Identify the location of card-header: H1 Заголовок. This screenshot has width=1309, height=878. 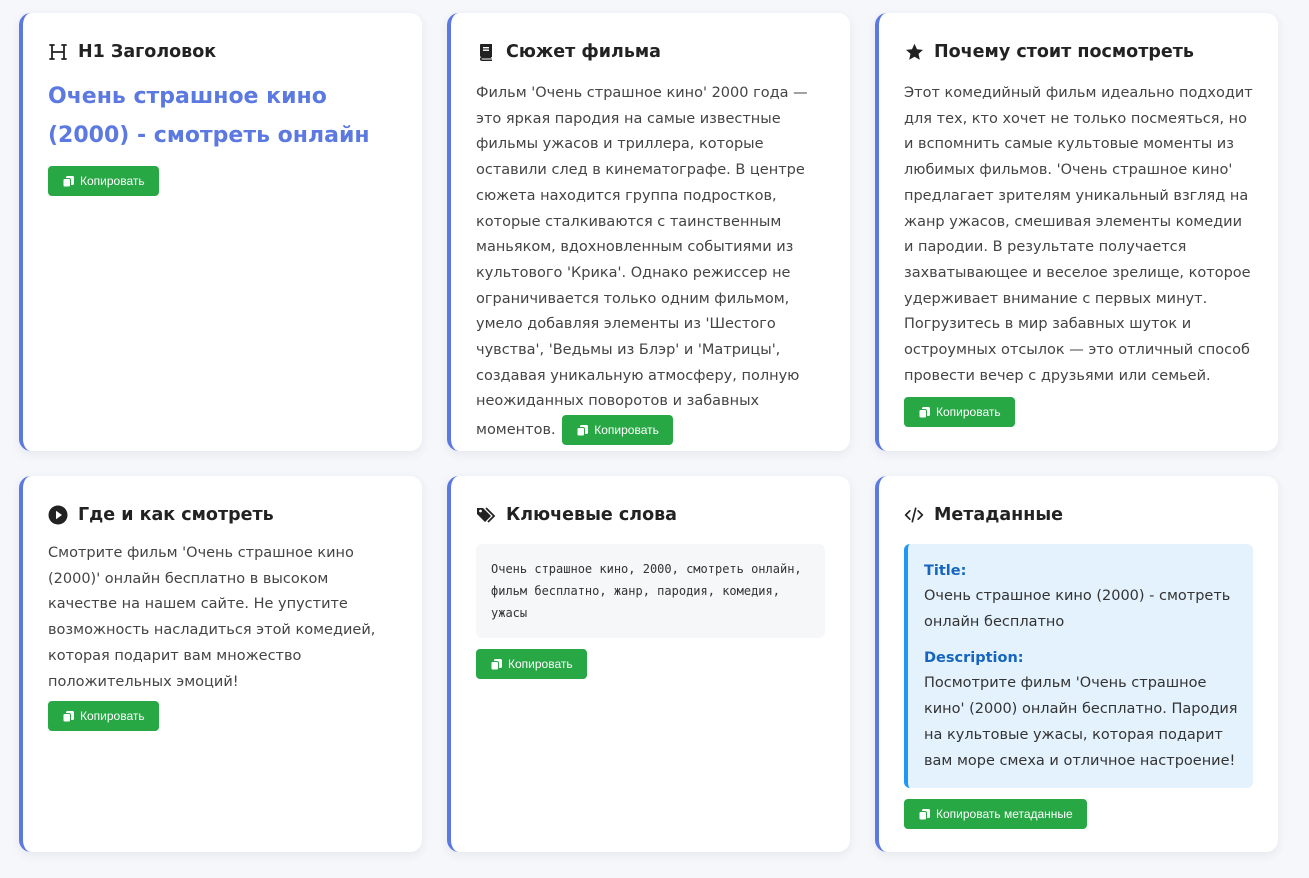
(222, 52).